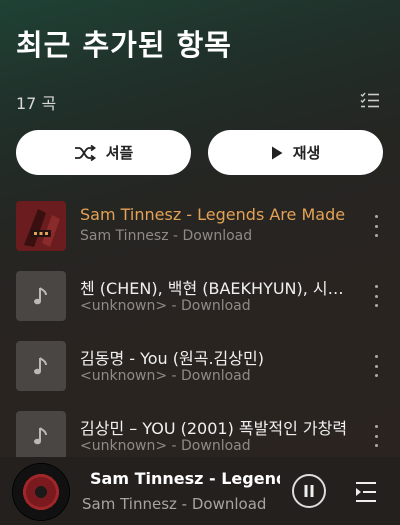 The height and width of the screenshot is (525, 400). I want to click on song-subtitle: Sam Tinnesz - Download, so click(166, 236).